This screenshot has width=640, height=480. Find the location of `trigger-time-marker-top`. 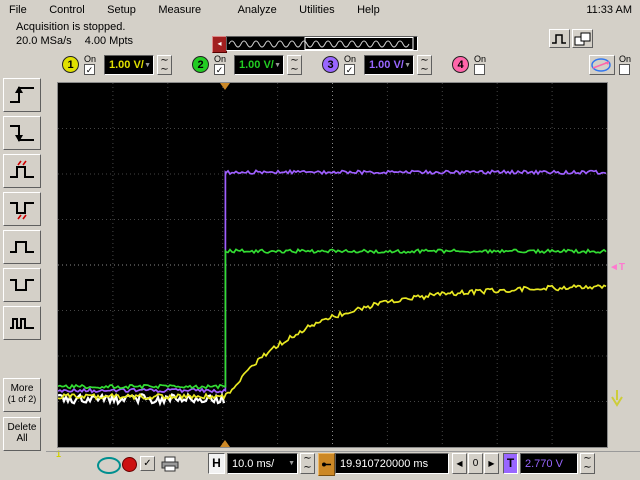

trigger-time-marker-top is located at coordinates (225, 86).